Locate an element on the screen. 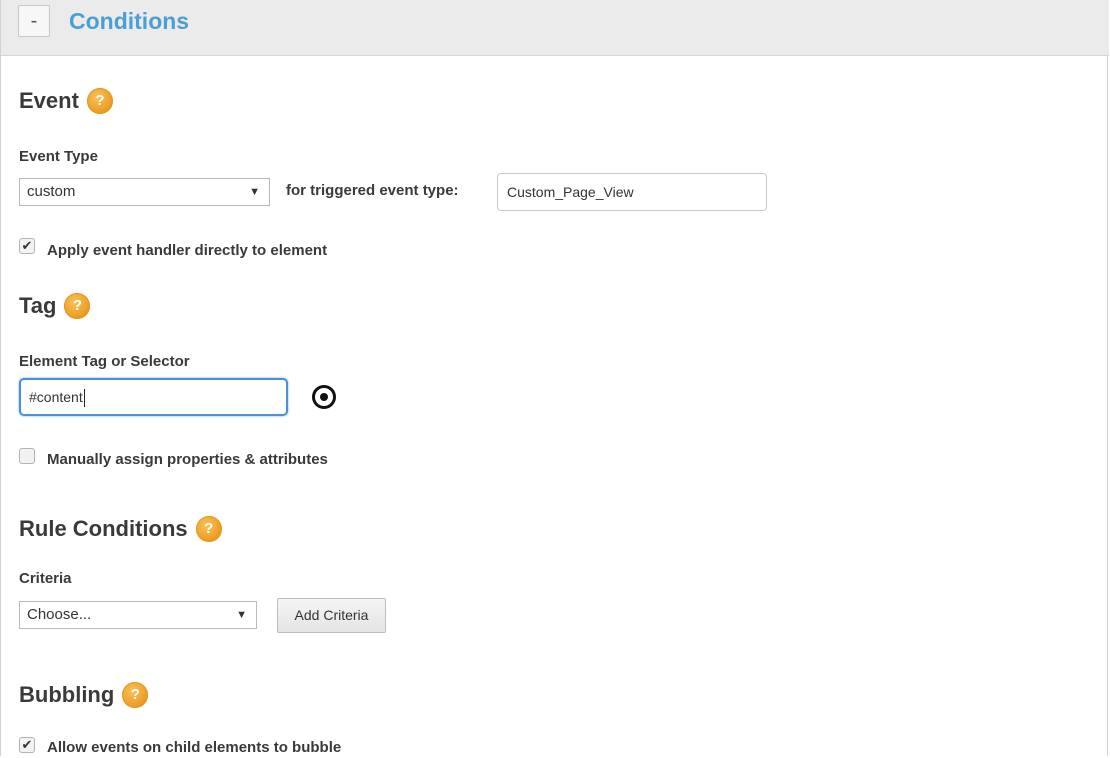  bubbling-heading-text: Bubbling is located at coordinates (67, 694).